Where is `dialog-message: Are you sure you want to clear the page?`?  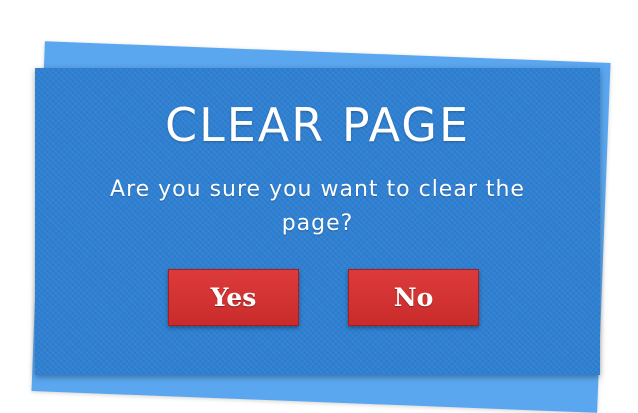
dialog-message: Are you sure you want to clear the page? is located at coordinates (317, 206).